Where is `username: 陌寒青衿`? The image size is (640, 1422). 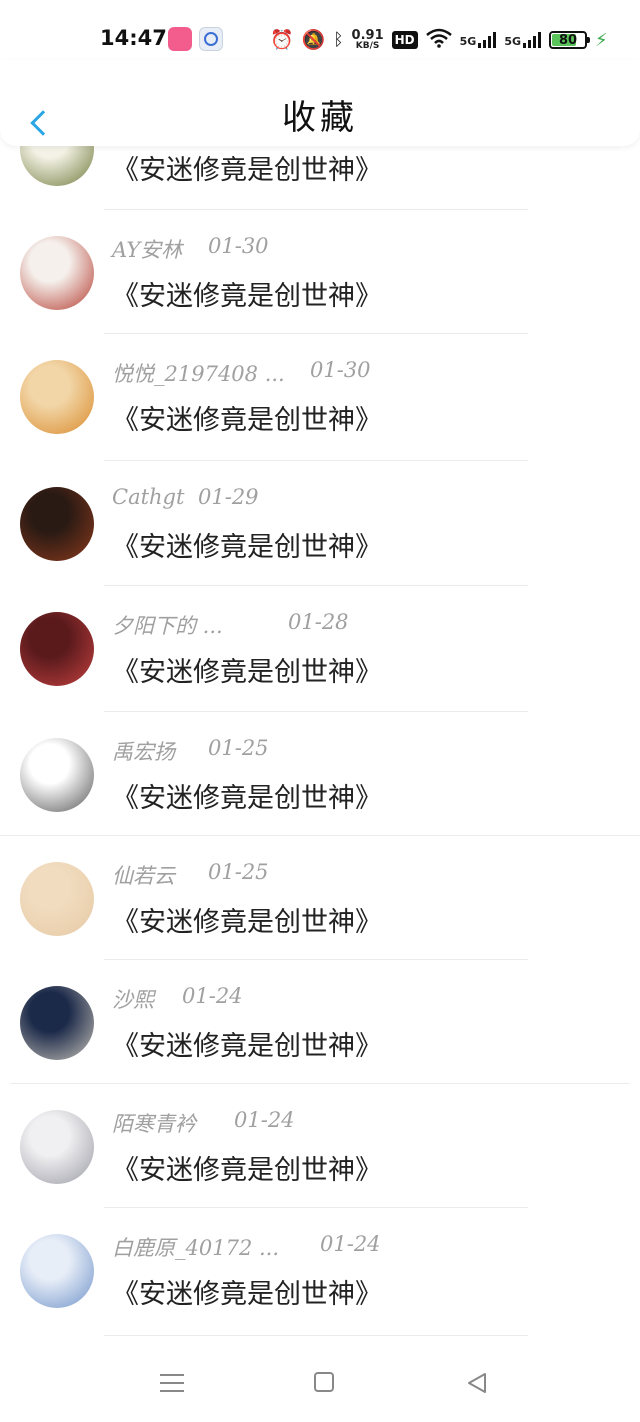
username: 陌寒青衿 is located at coordinates (154, 1124).